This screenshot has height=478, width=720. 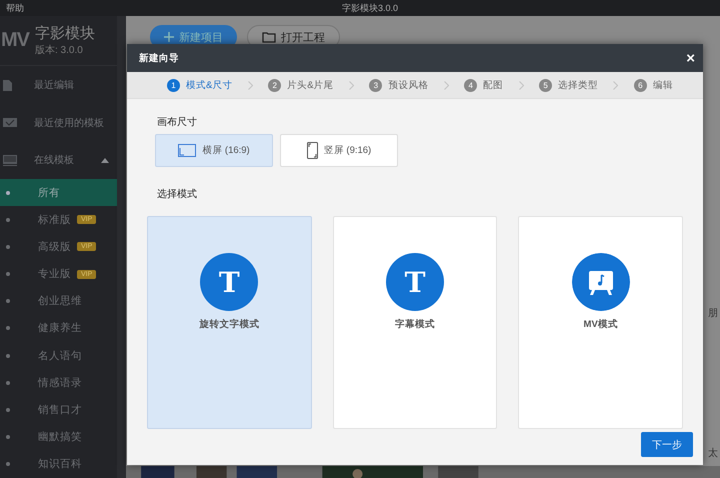 What do you see at coordinates (667, 444) in the screenshot?
I see `next-button: 下一步` at bounding box center [667, 444].